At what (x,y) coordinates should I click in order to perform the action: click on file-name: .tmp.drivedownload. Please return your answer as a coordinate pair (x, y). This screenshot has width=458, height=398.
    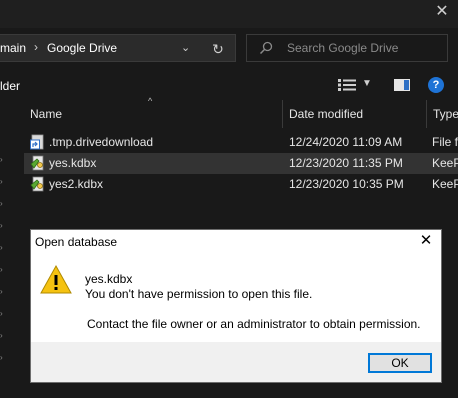
    Looking at the image, I should click on (101, 142).